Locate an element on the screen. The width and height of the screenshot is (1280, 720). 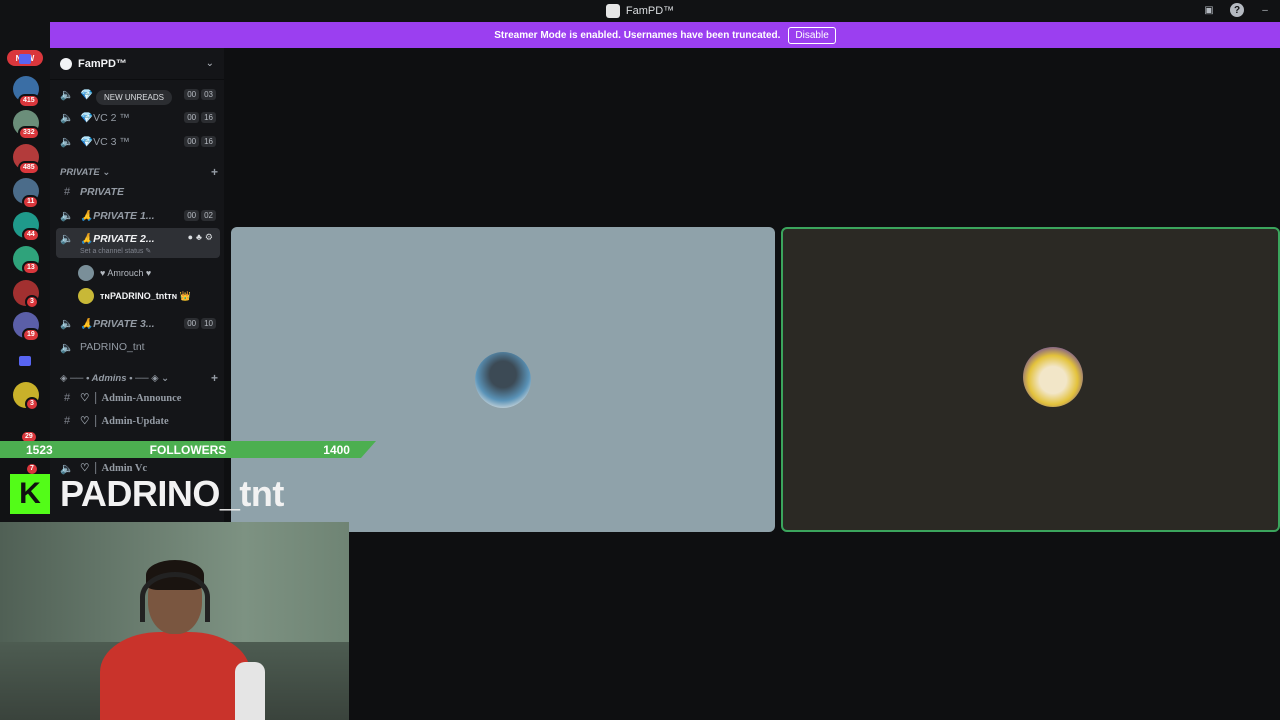
chair is located at coordinates (250, 691).